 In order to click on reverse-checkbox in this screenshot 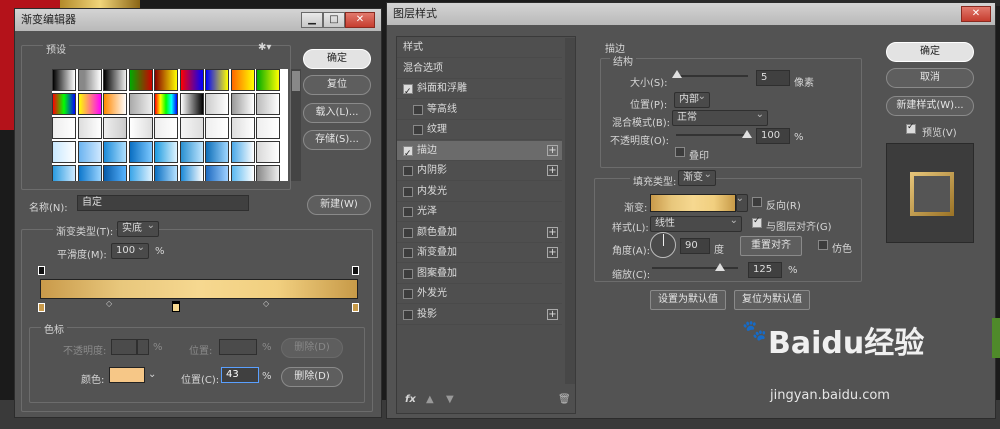, I will do `click(757, 202)`.